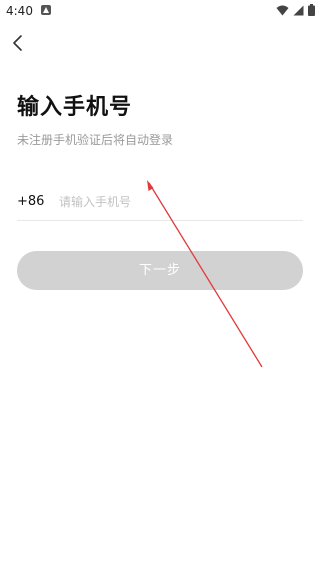 This screenshot has width=320, height=568. What do you see at coordinates (46, 10) in the screenshot?
I see `notification-app-icon` at bounding box center [46, 10].